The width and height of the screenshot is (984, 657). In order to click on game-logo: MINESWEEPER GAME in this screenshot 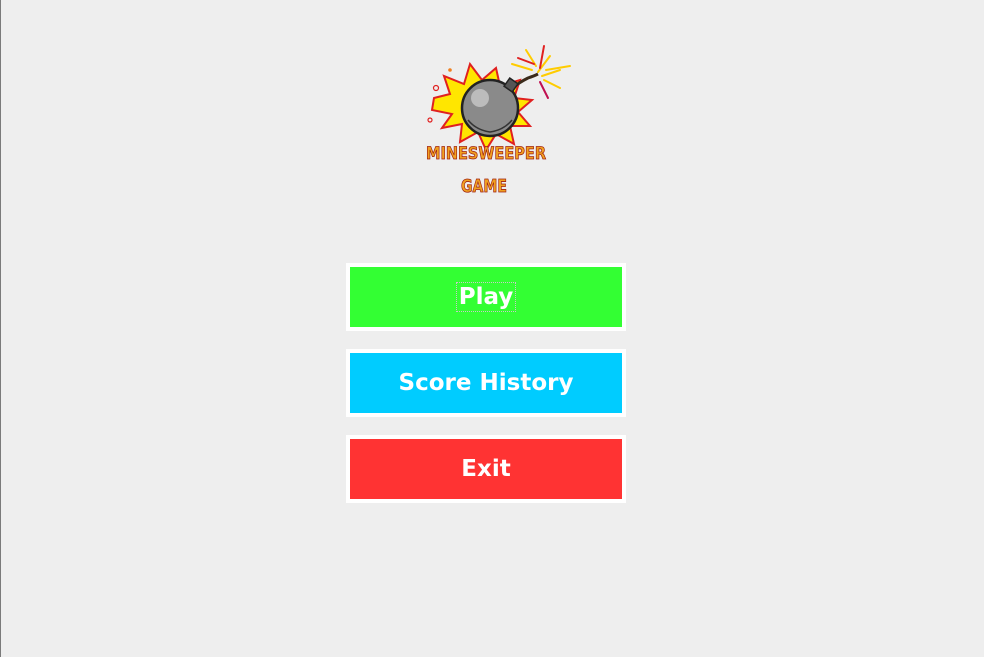, I will do `click(500, 118)`.